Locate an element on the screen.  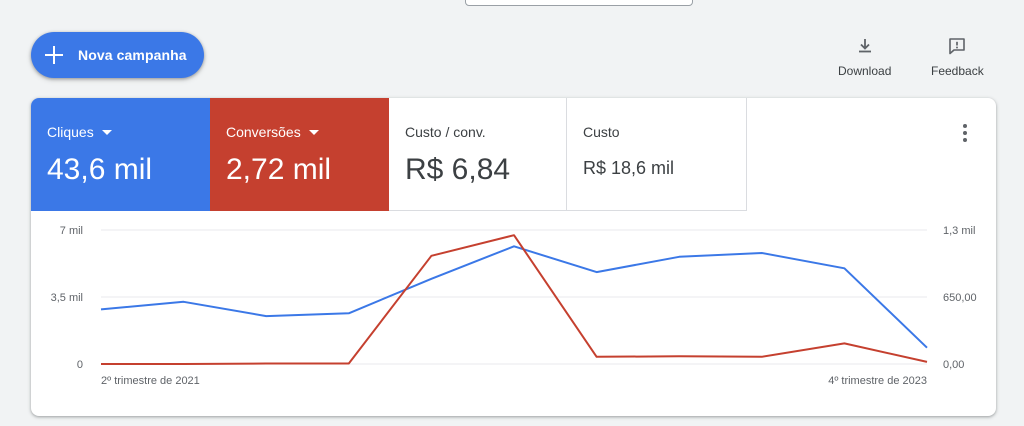
left-axis-tick-label: 3,5 mil is located at coordinates (67, 298).